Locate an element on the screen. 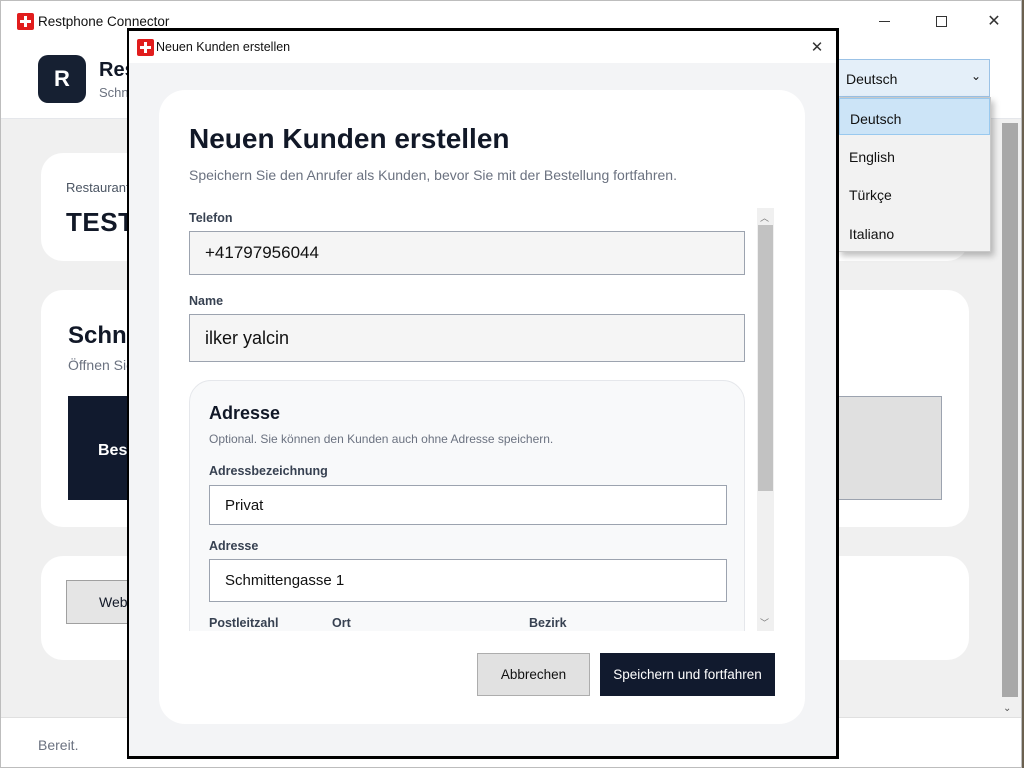  chevron-down-icon: ⌄ is located at coordinates (975, 76).